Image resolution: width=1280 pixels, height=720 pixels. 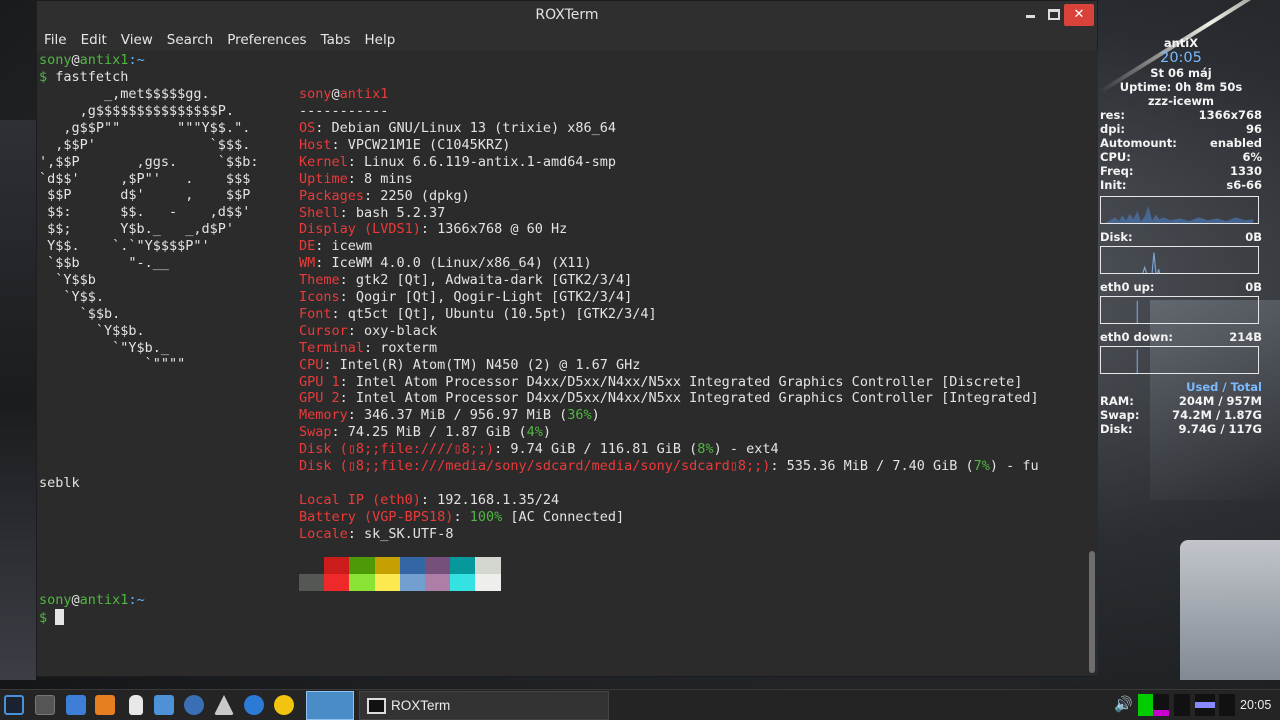 I want to click on memory-monitor-icon, so click(x=1161, y=705).